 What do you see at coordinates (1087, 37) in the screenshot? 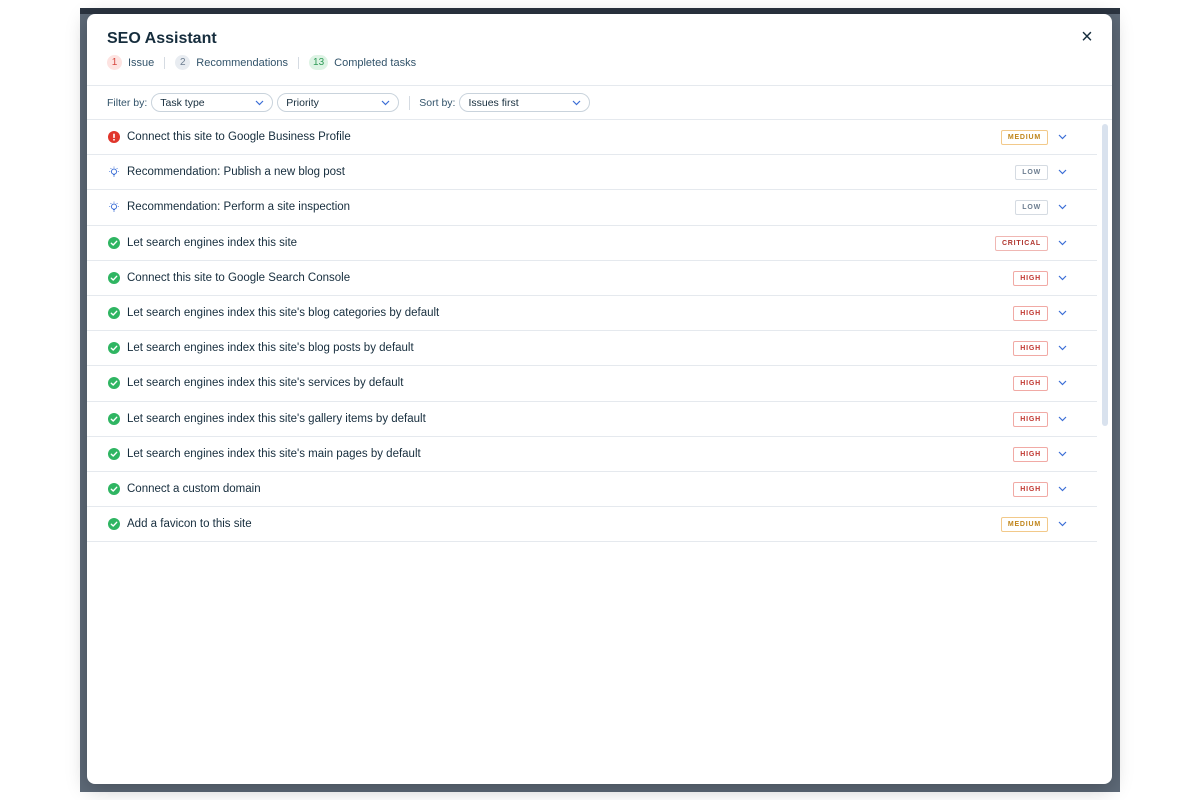
I see `close-button: ×` at bounding box center [1087, 37].